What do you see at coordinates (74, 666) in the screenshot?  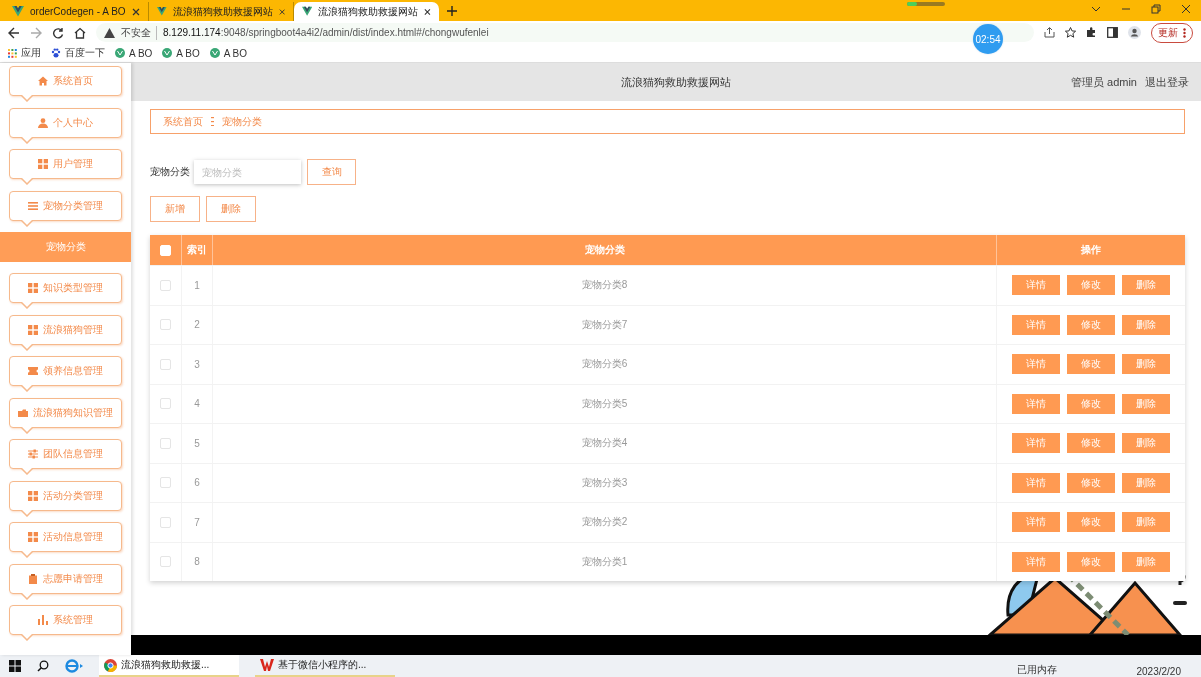 I see `ie-icon` at bounding box center [74, 666].